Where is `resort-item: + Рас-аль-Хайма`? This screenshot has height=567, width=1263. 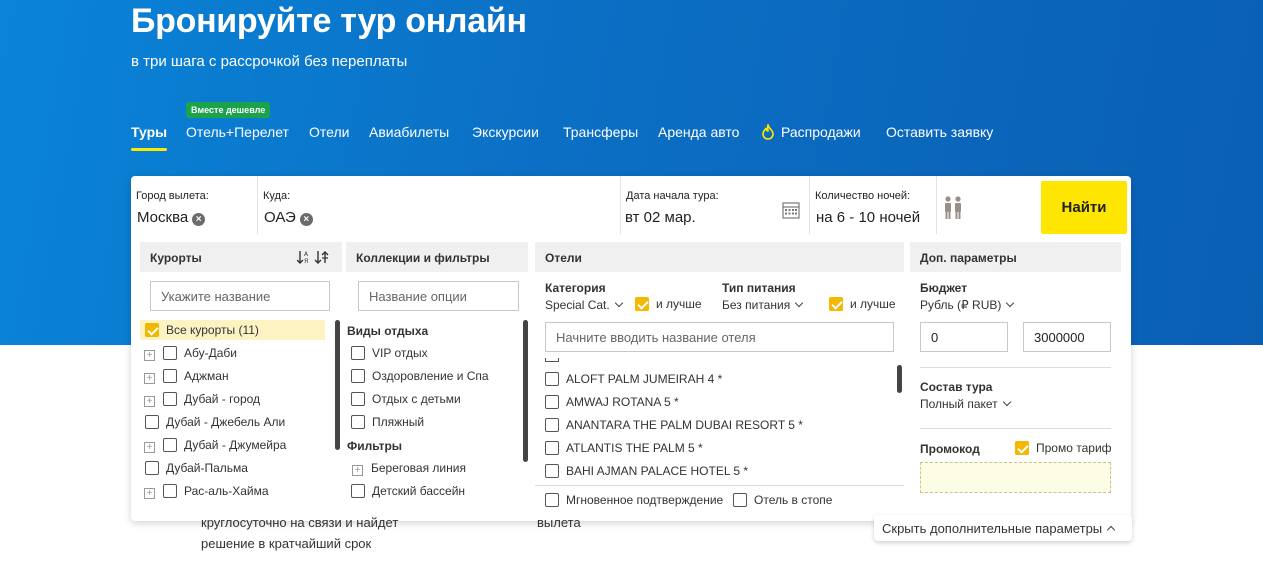 resort-item: + Рас-аль-Хайма is located at coordinates (206, 494).